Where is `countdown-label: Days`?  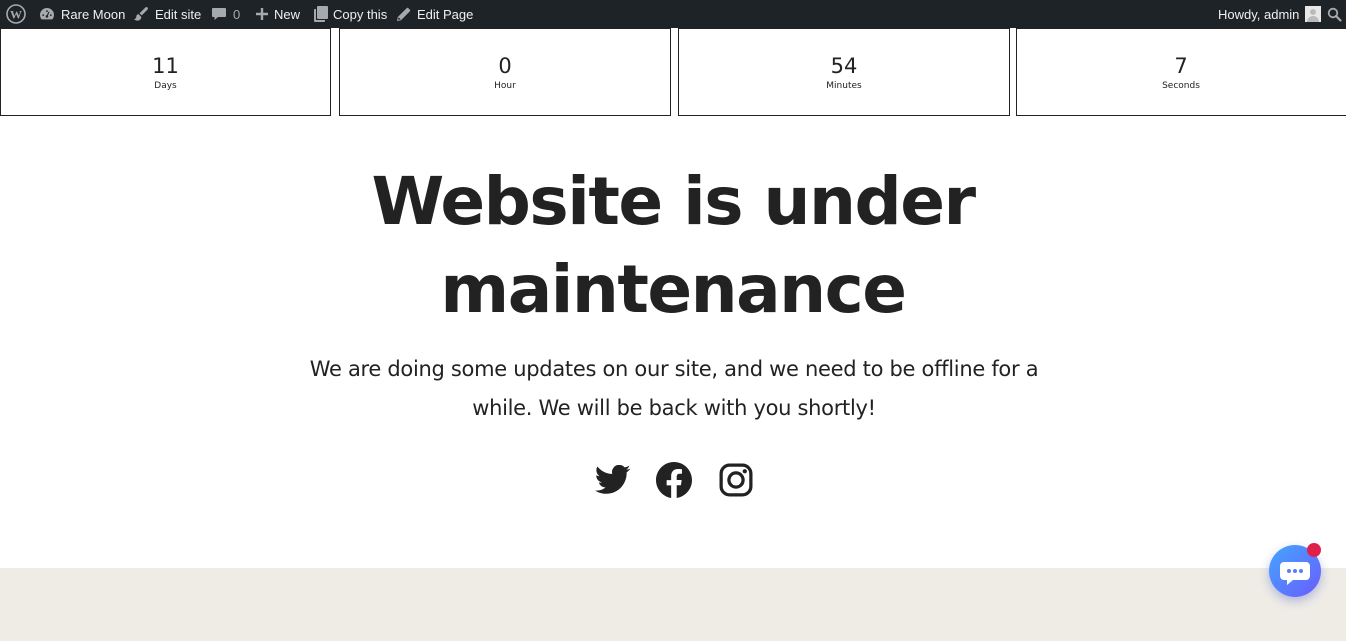
countdown-label: Days is located at coordinates (165, 86).